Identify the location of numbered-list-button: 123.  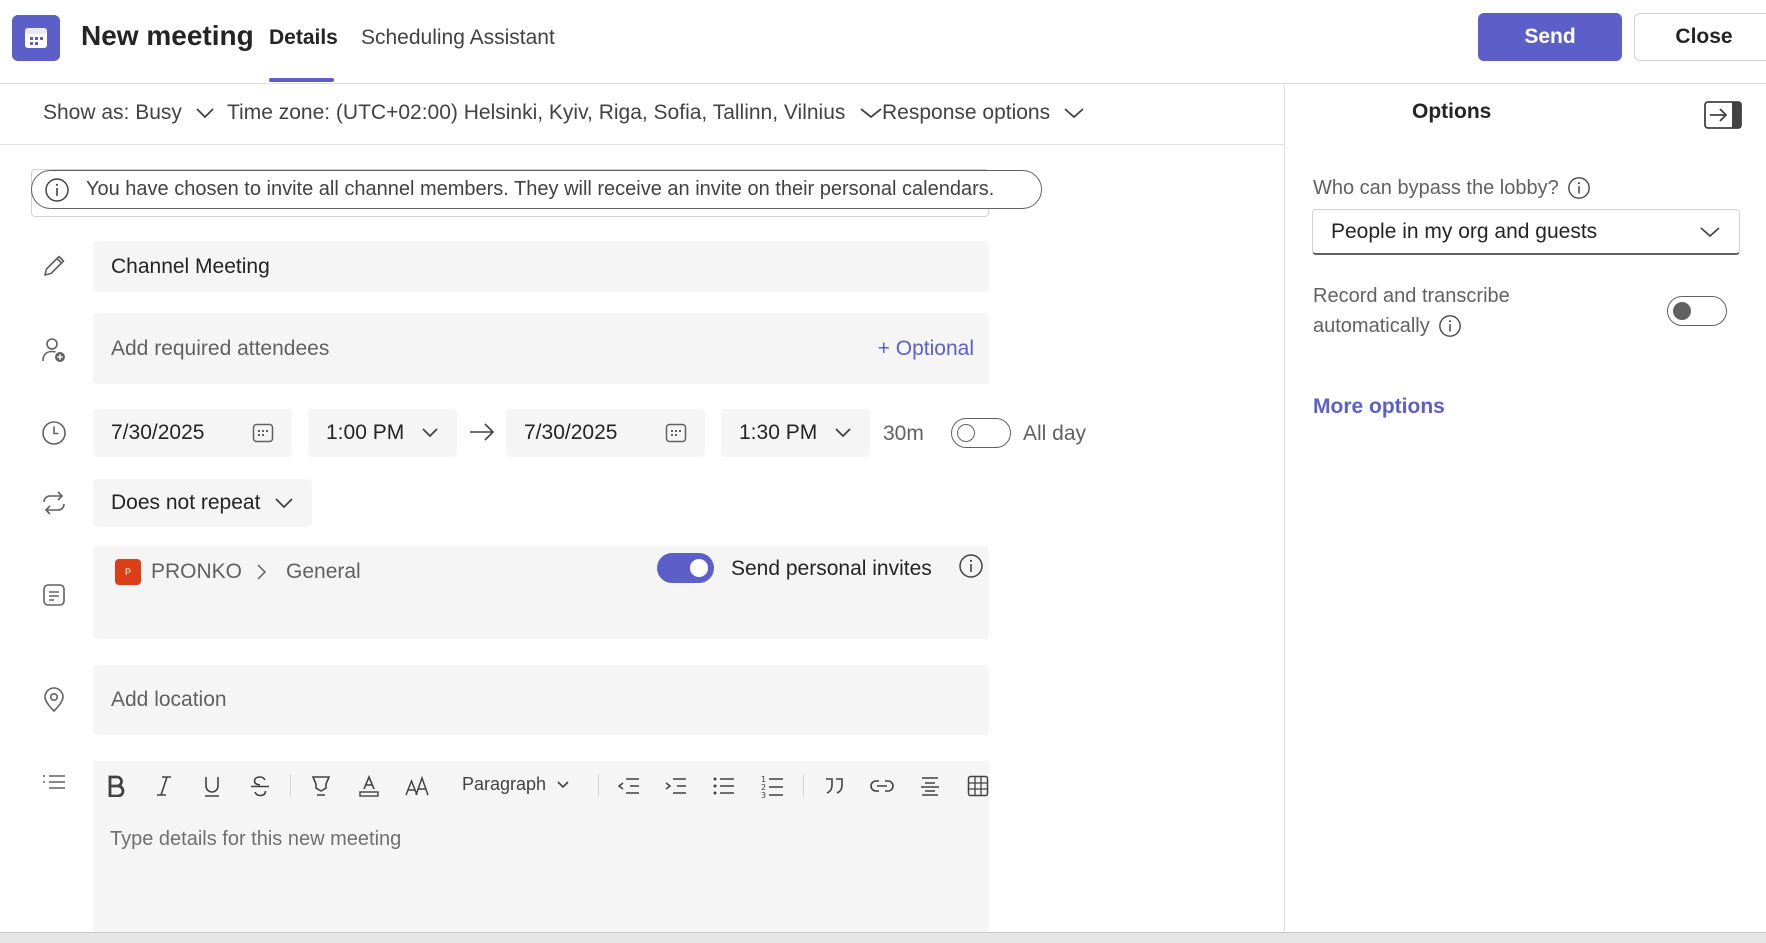
(772, 786).